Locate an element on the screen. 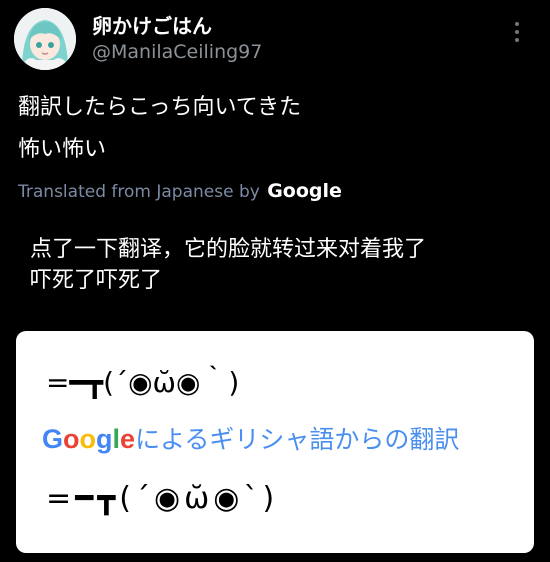 Image resolution: width=550 pixels, height=562 pixels. avatar is located at coordinates (45, 39).